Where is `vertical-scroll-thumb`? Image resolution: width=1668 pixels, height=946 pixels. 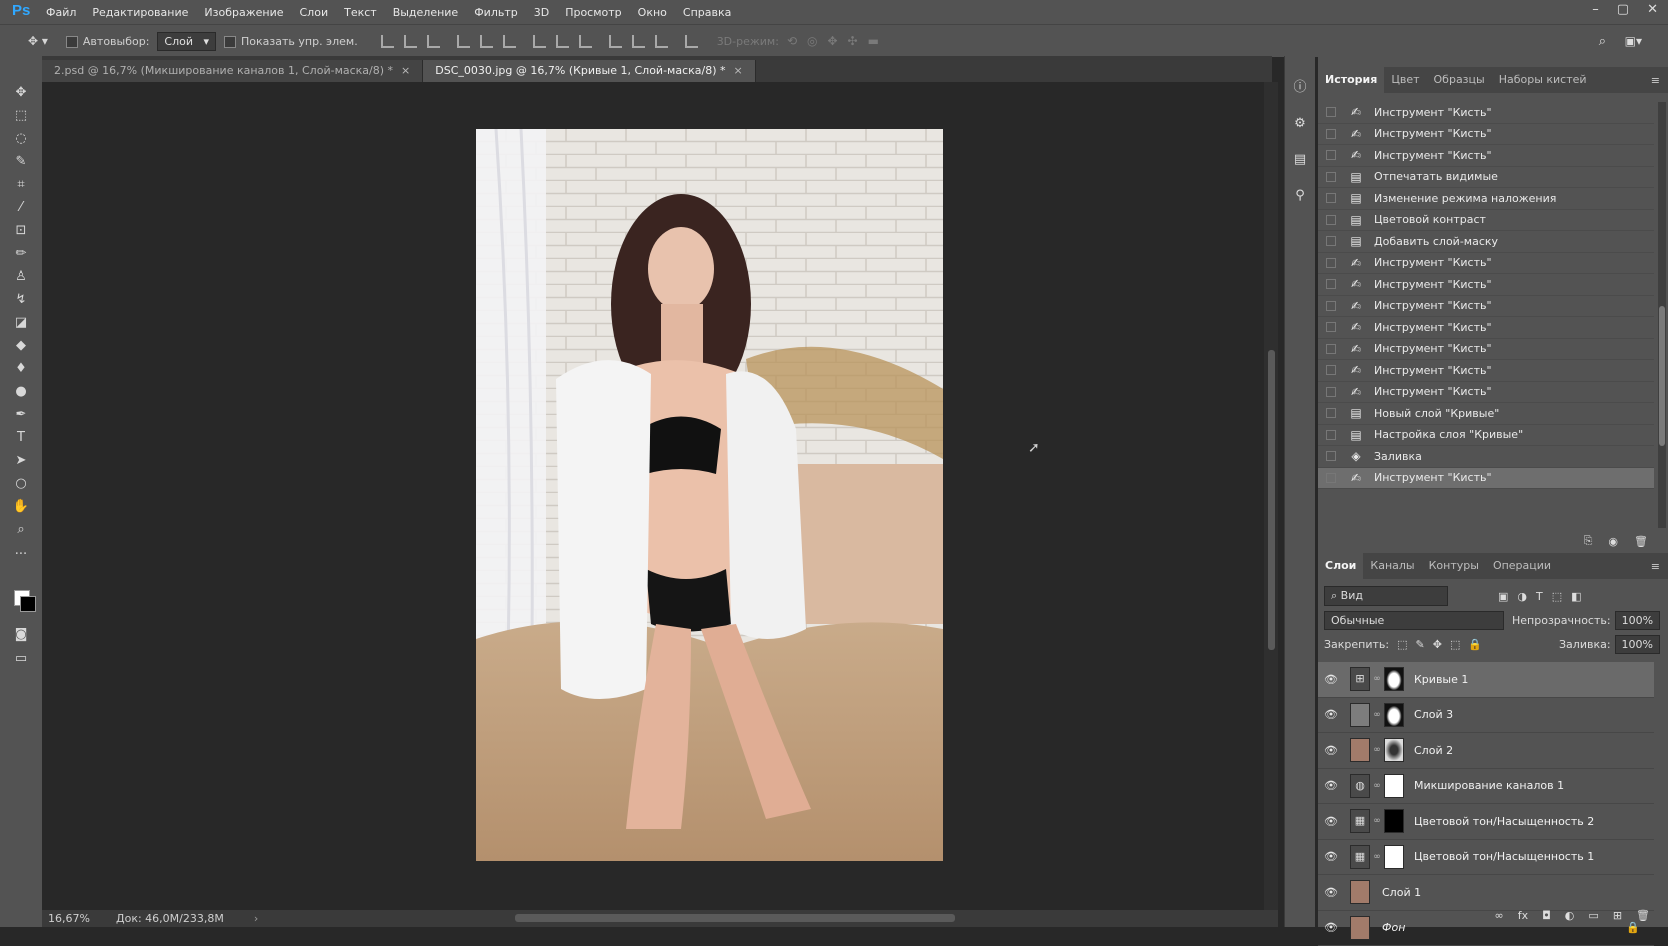
vertical-scroll-thumb is located at coordinates (1271, 500).